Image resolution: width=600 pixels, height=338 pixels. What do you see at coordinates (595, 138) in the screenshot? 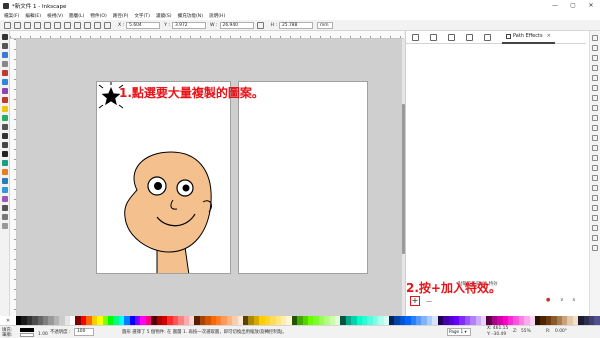
I see `paste-icon` at bounding box center [595, 138].